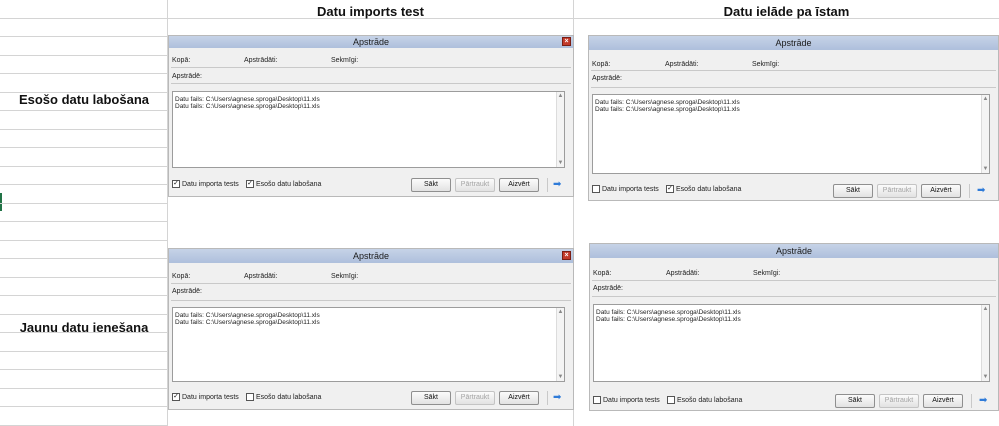 The width and height of the screenshot is (999, 426). Describe the element at coordinates (786, 11) in the screenshot. I see `column-header-real: Datu ielāde pa īstam` at that location.